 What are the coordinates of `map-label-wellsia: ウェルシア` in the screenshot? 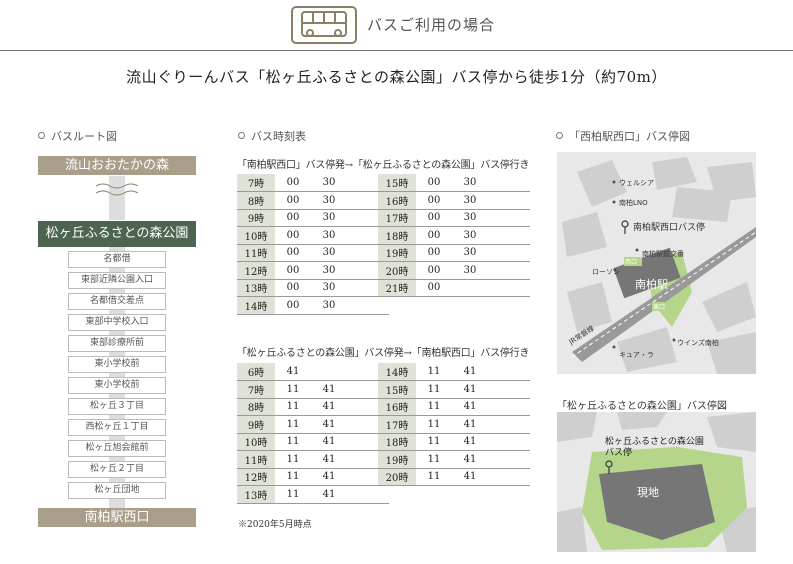 It's located at (636, 183).